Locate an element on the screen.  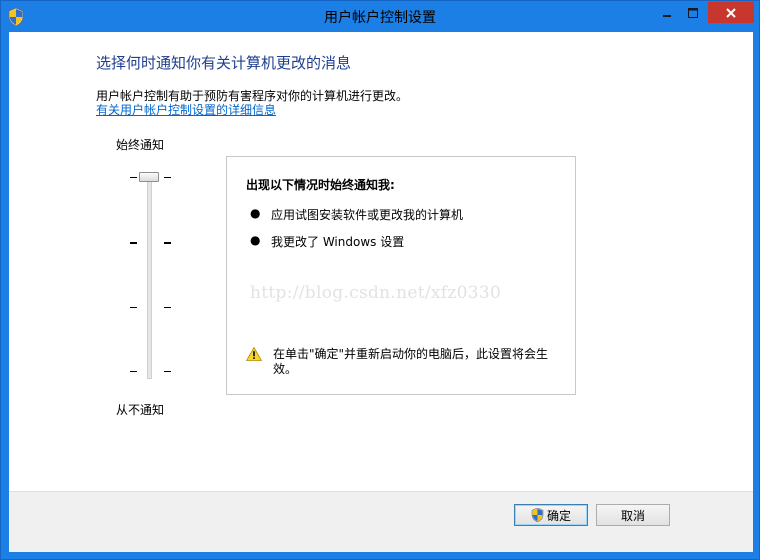
slider-bottom-label: 从不通知 is located at coordinates (140, 410).